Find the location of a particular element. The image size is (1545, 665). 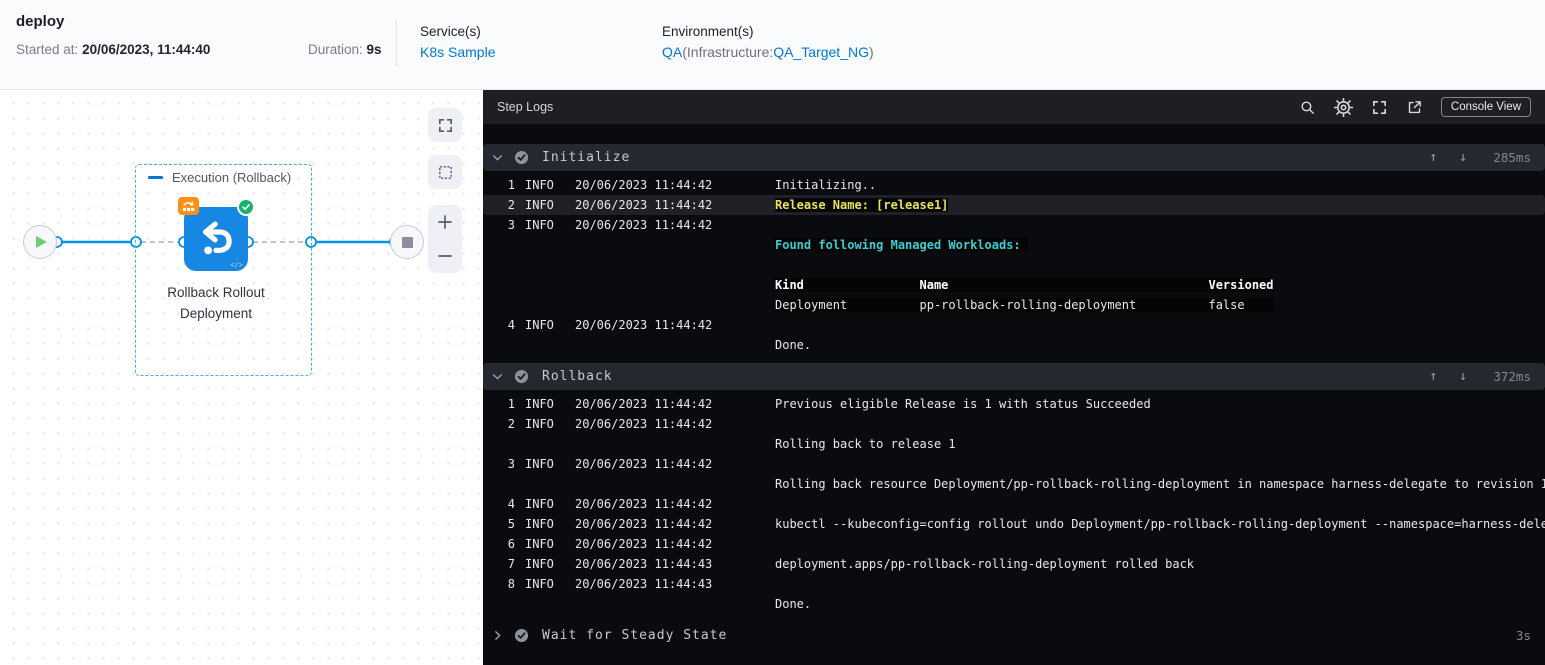

section-duration: 3s is located at coordinates (1523, 635).